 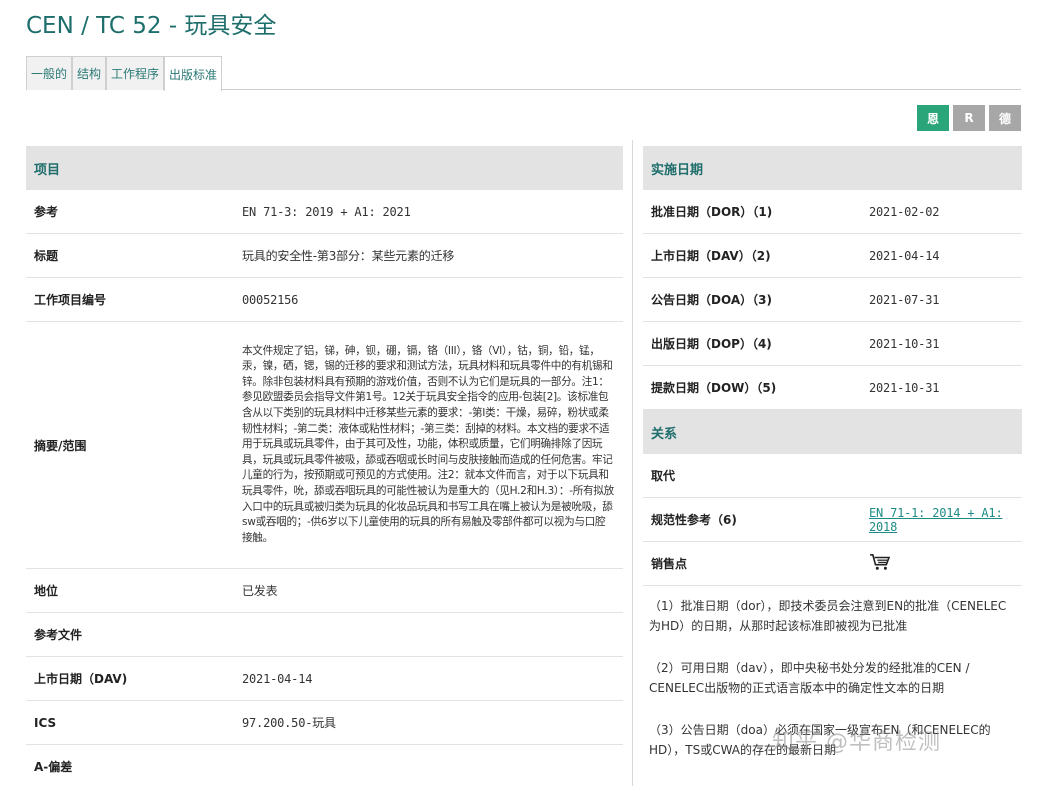 I want to click on row-key: 取代, so click(x=663, y=476).